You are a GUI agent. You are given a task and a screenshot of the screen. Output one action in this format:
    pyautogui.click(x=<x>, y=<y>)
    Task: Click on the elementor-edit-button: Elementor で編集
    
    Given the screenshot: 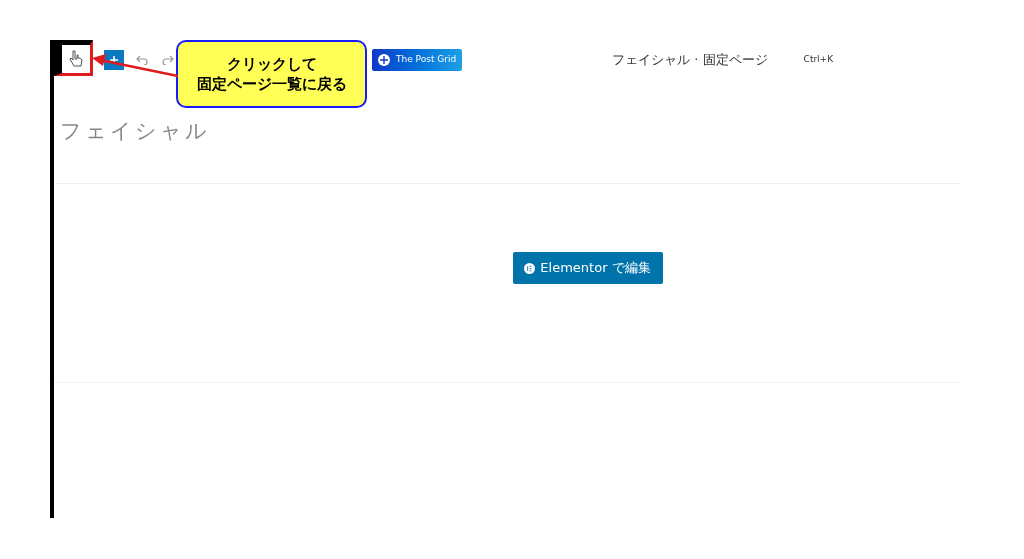 What is the action you would take?
    pyautogui.click(x=587, y=268)
    